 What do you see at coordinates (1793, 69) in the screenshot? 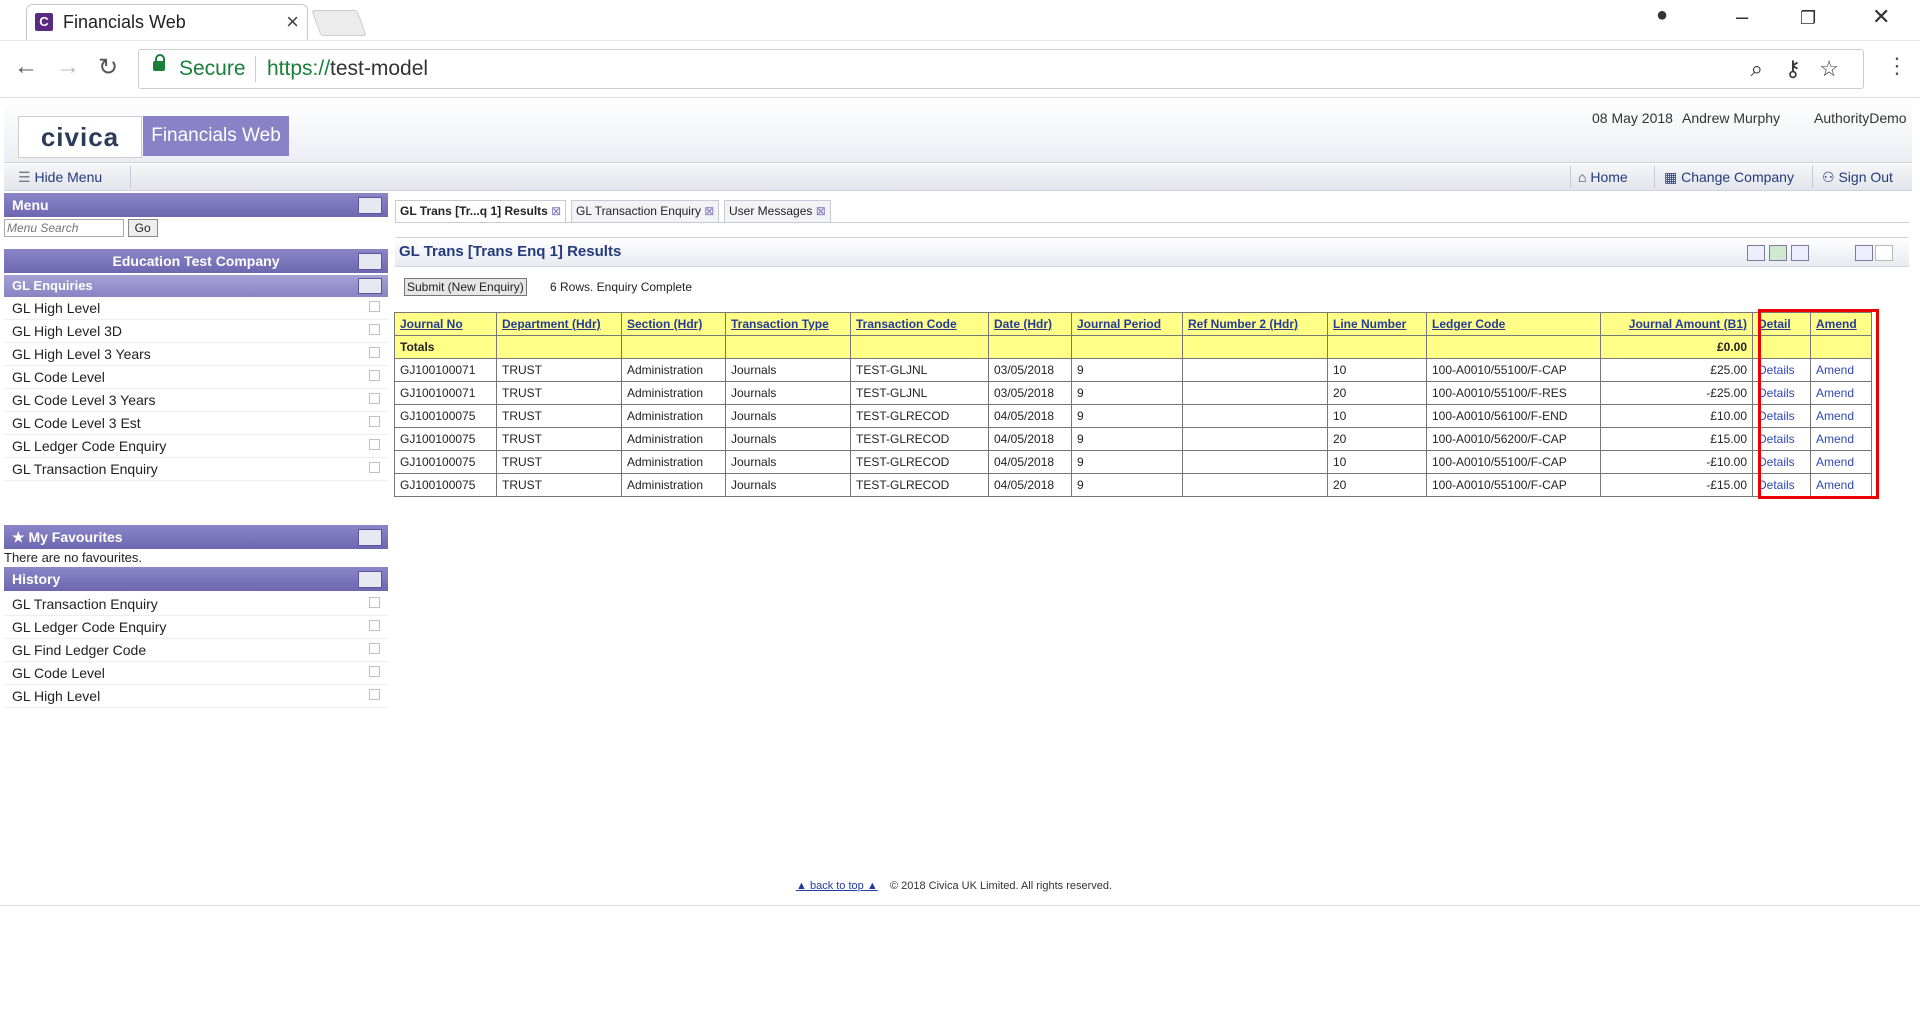
I see `key-icon: ⚷` at bounding box center [1793, 69].